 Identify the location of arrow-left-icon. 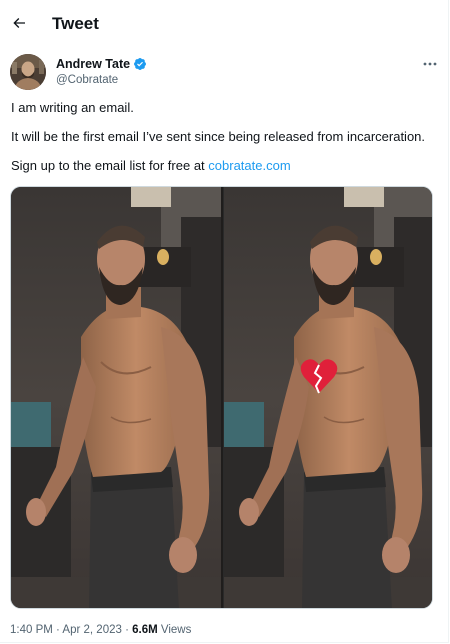
(19, 23).